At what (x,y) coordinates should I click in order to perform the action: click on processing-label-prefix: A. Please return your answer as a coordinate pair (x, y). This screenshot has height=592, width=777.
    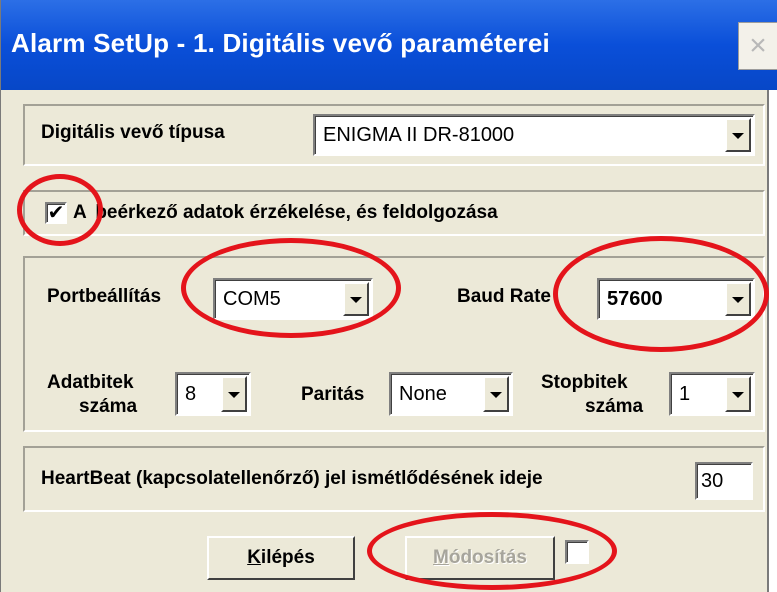
    Looking at the image, I should click on (80, 212).